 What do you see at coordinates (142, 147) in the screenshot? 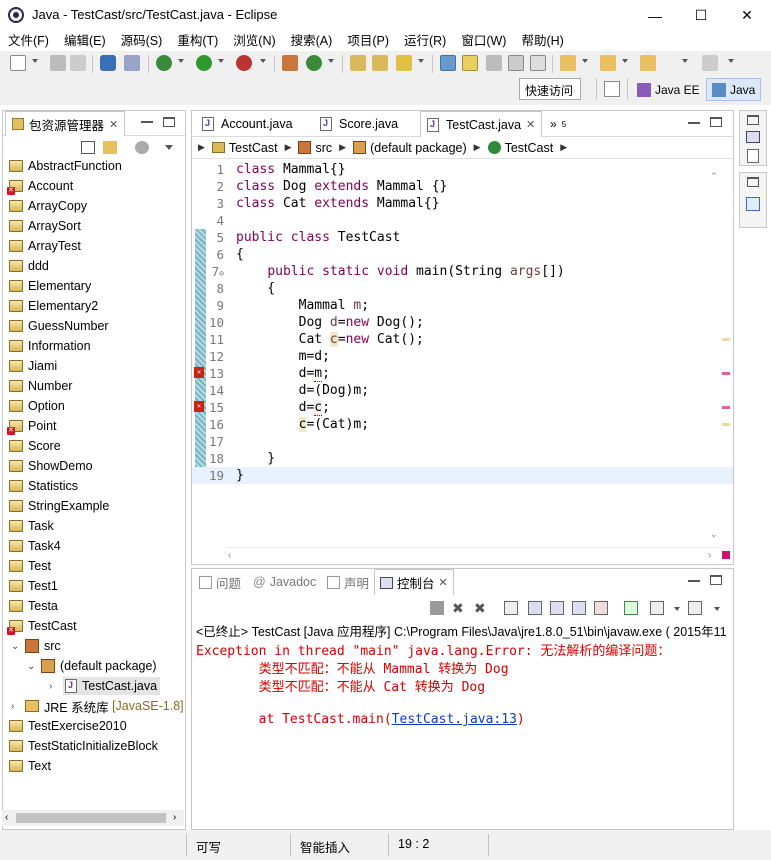
I see `view-menu-filter-icon` at bounding box center [142, 147].